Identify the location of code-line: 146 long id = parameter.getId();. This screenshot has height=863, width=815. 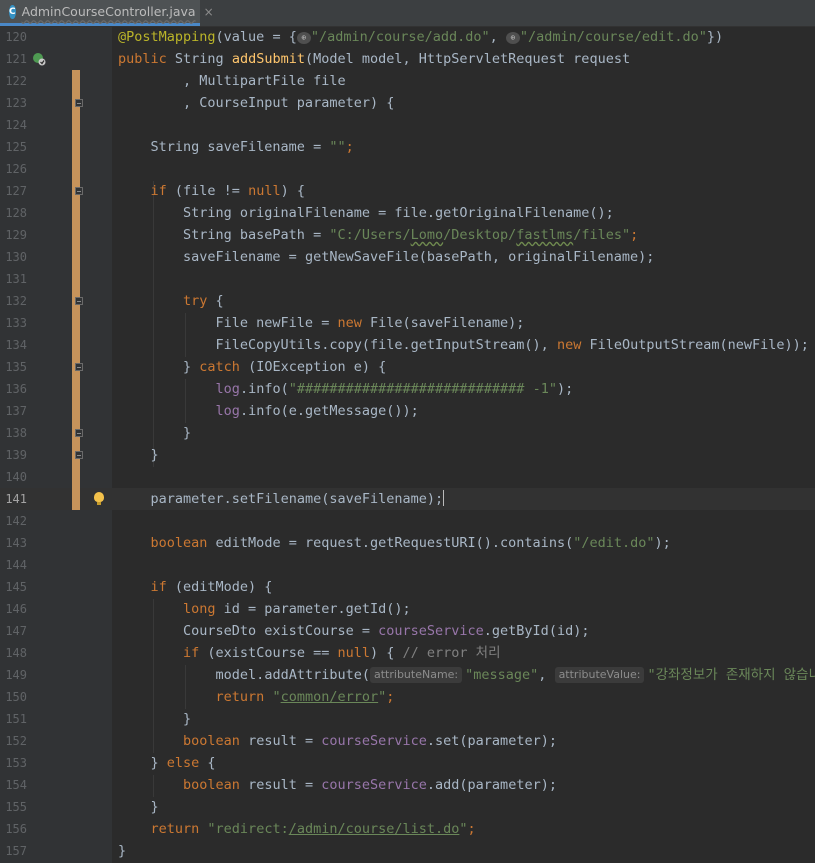
(407, 609).